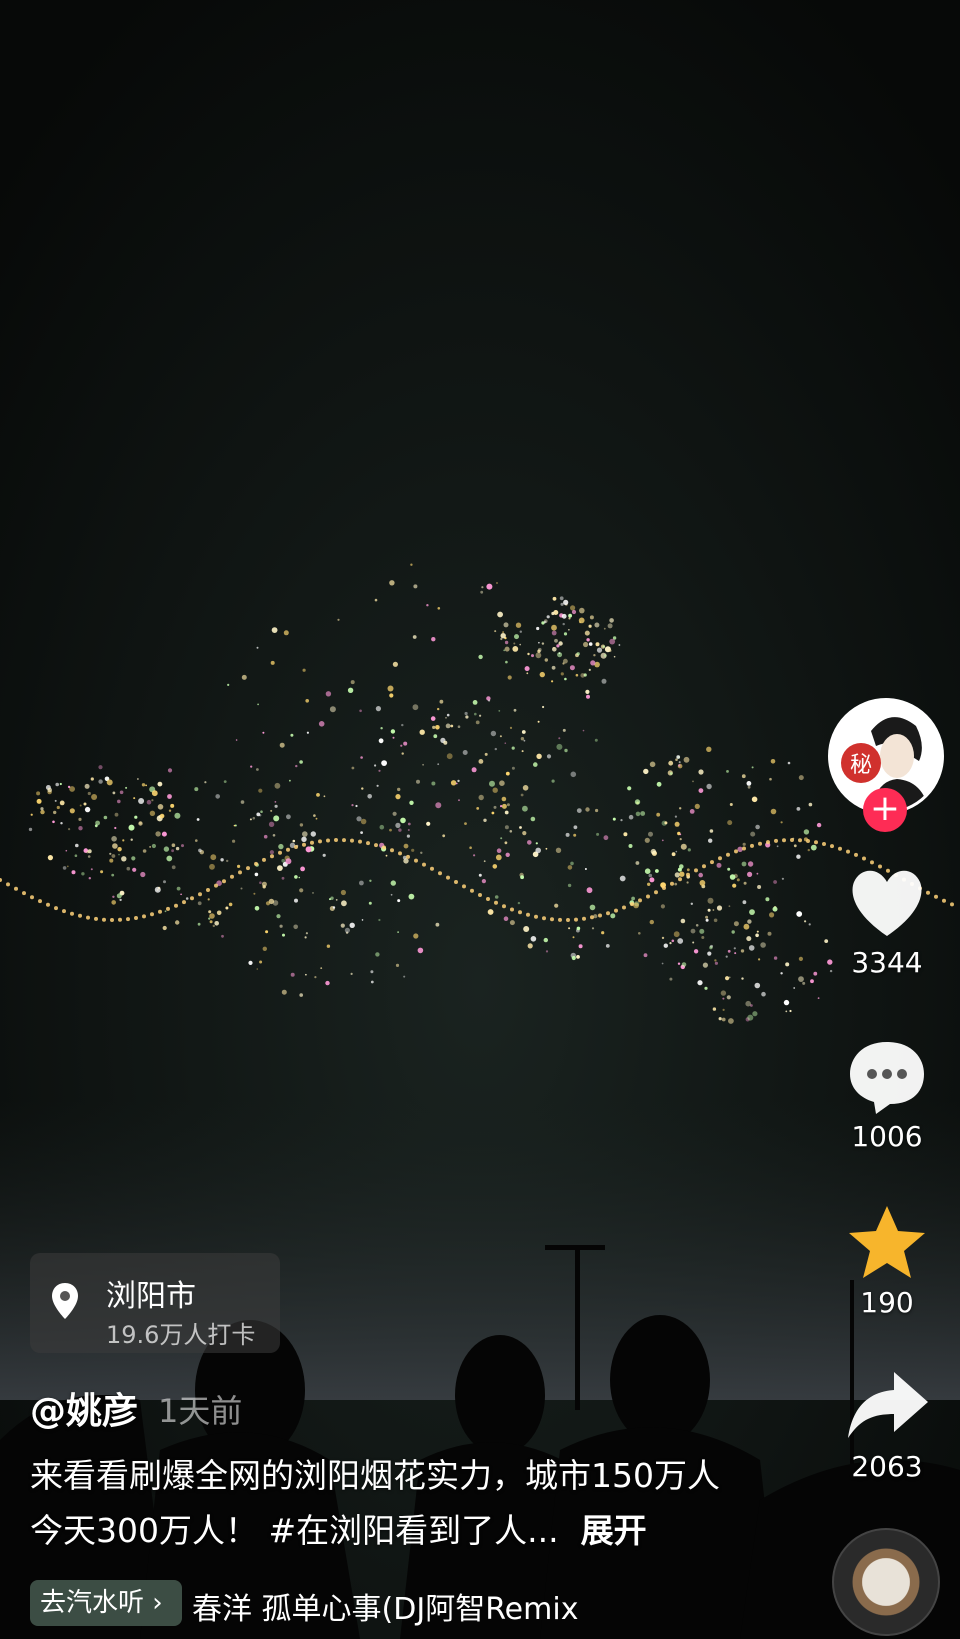  Describe the element at coordinates (887, 1302) in the screenshot. I see `favorite-count: 190` at that location.